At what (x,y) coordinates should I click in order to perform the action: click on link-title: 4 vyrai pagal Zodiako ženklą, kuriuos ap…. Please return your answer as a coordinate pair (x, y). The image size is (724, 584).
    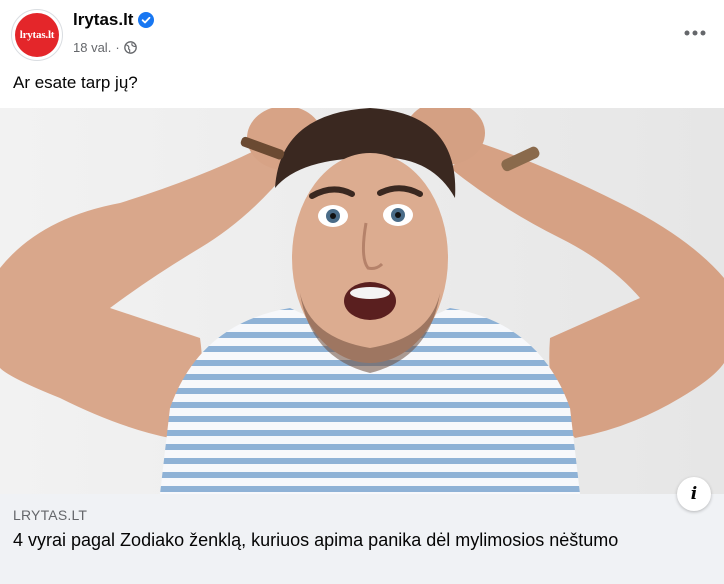
    Looking at the image, I should click on (358, 540).